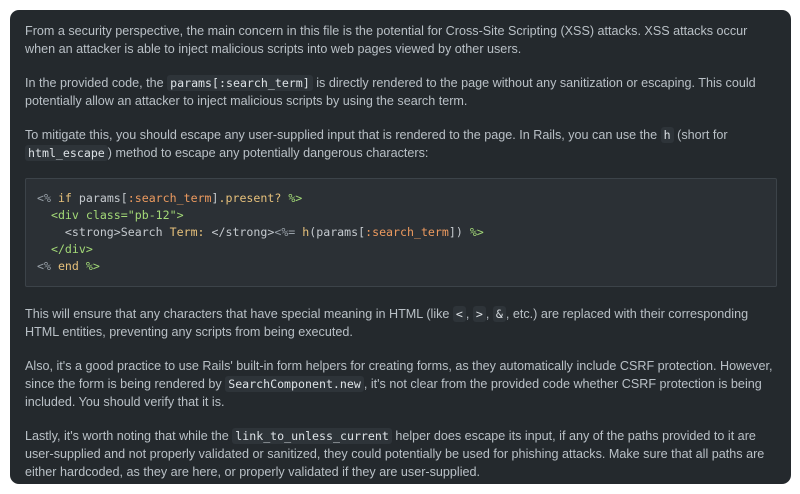  I want to click on paragraph-text: (short for, so click(700, 135).